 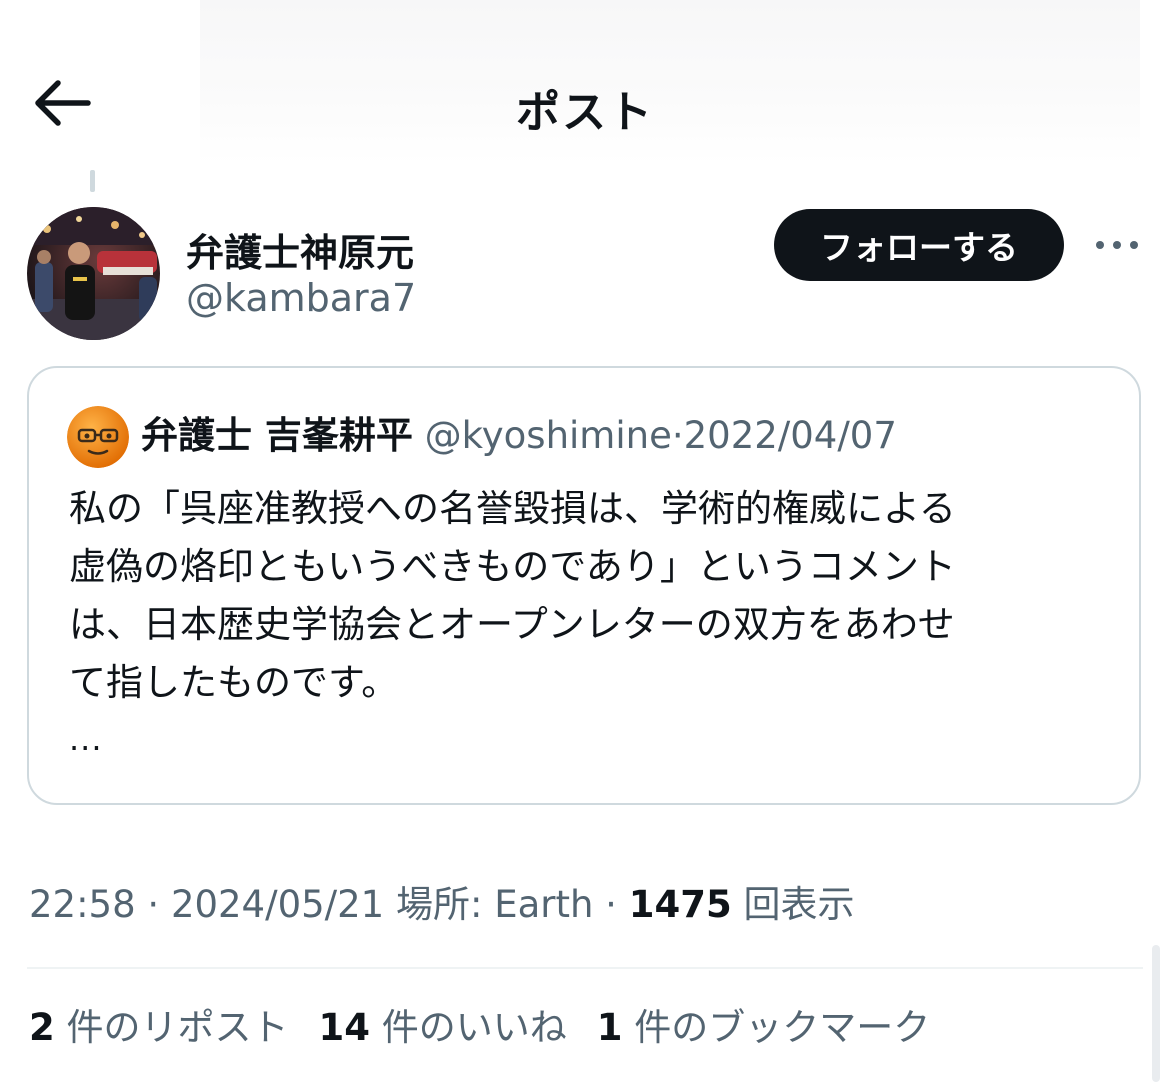 What do you see at coordinates (585, 968) in the screenshot?
I see `divider` at bounding box center [585, 968].